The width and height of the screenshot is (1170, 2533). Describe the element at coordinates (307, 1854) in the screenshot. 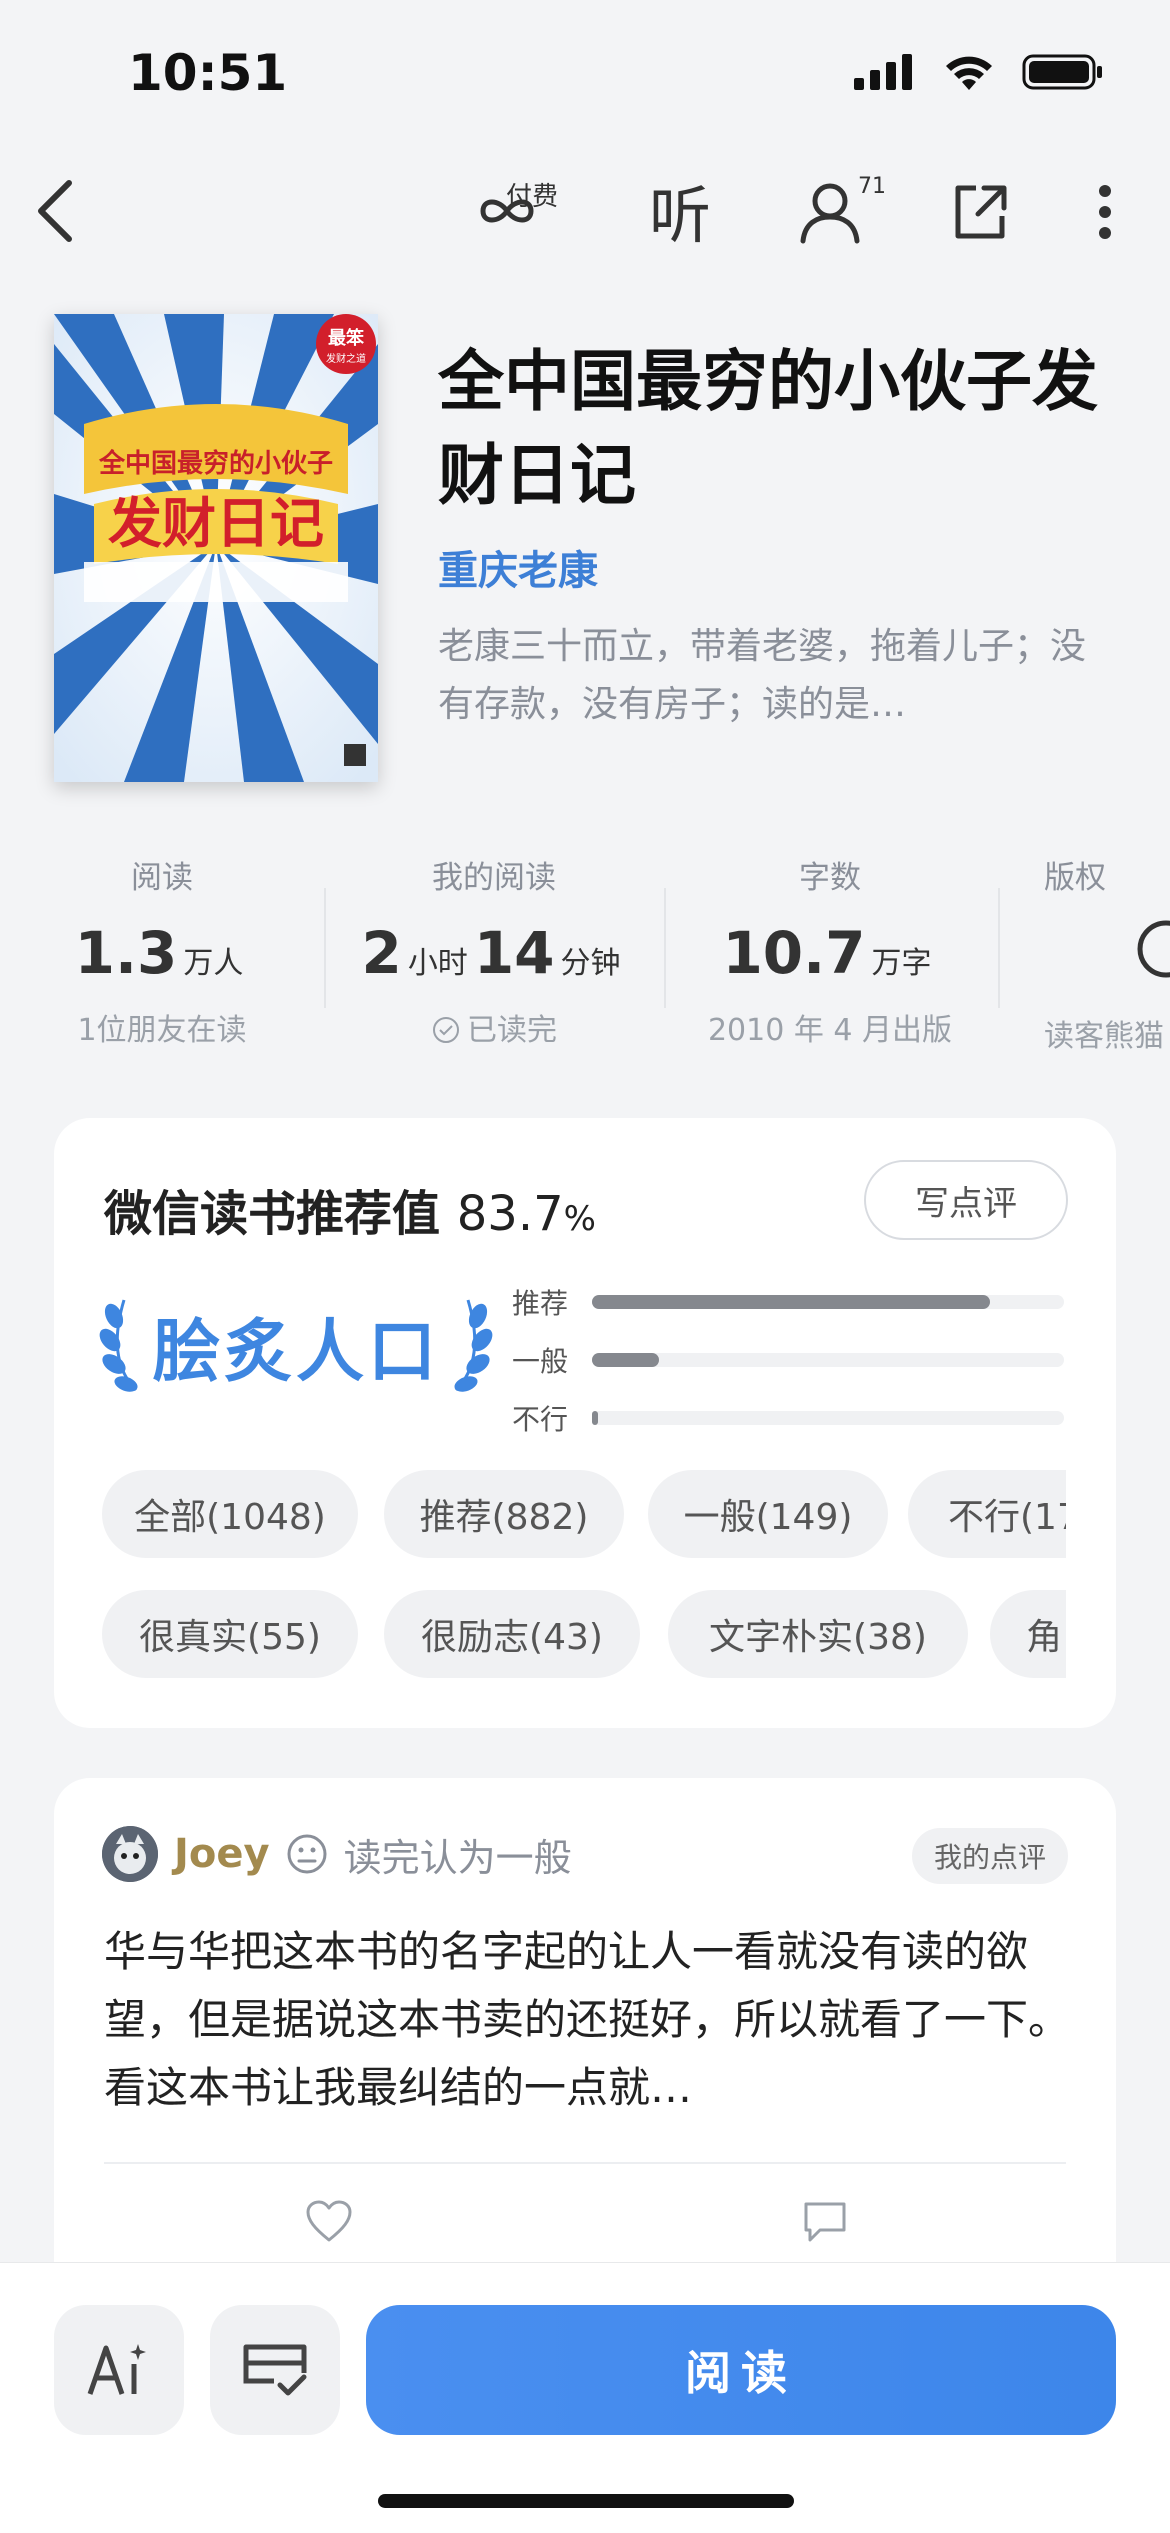

I see `neutral-face-icon` at that location.